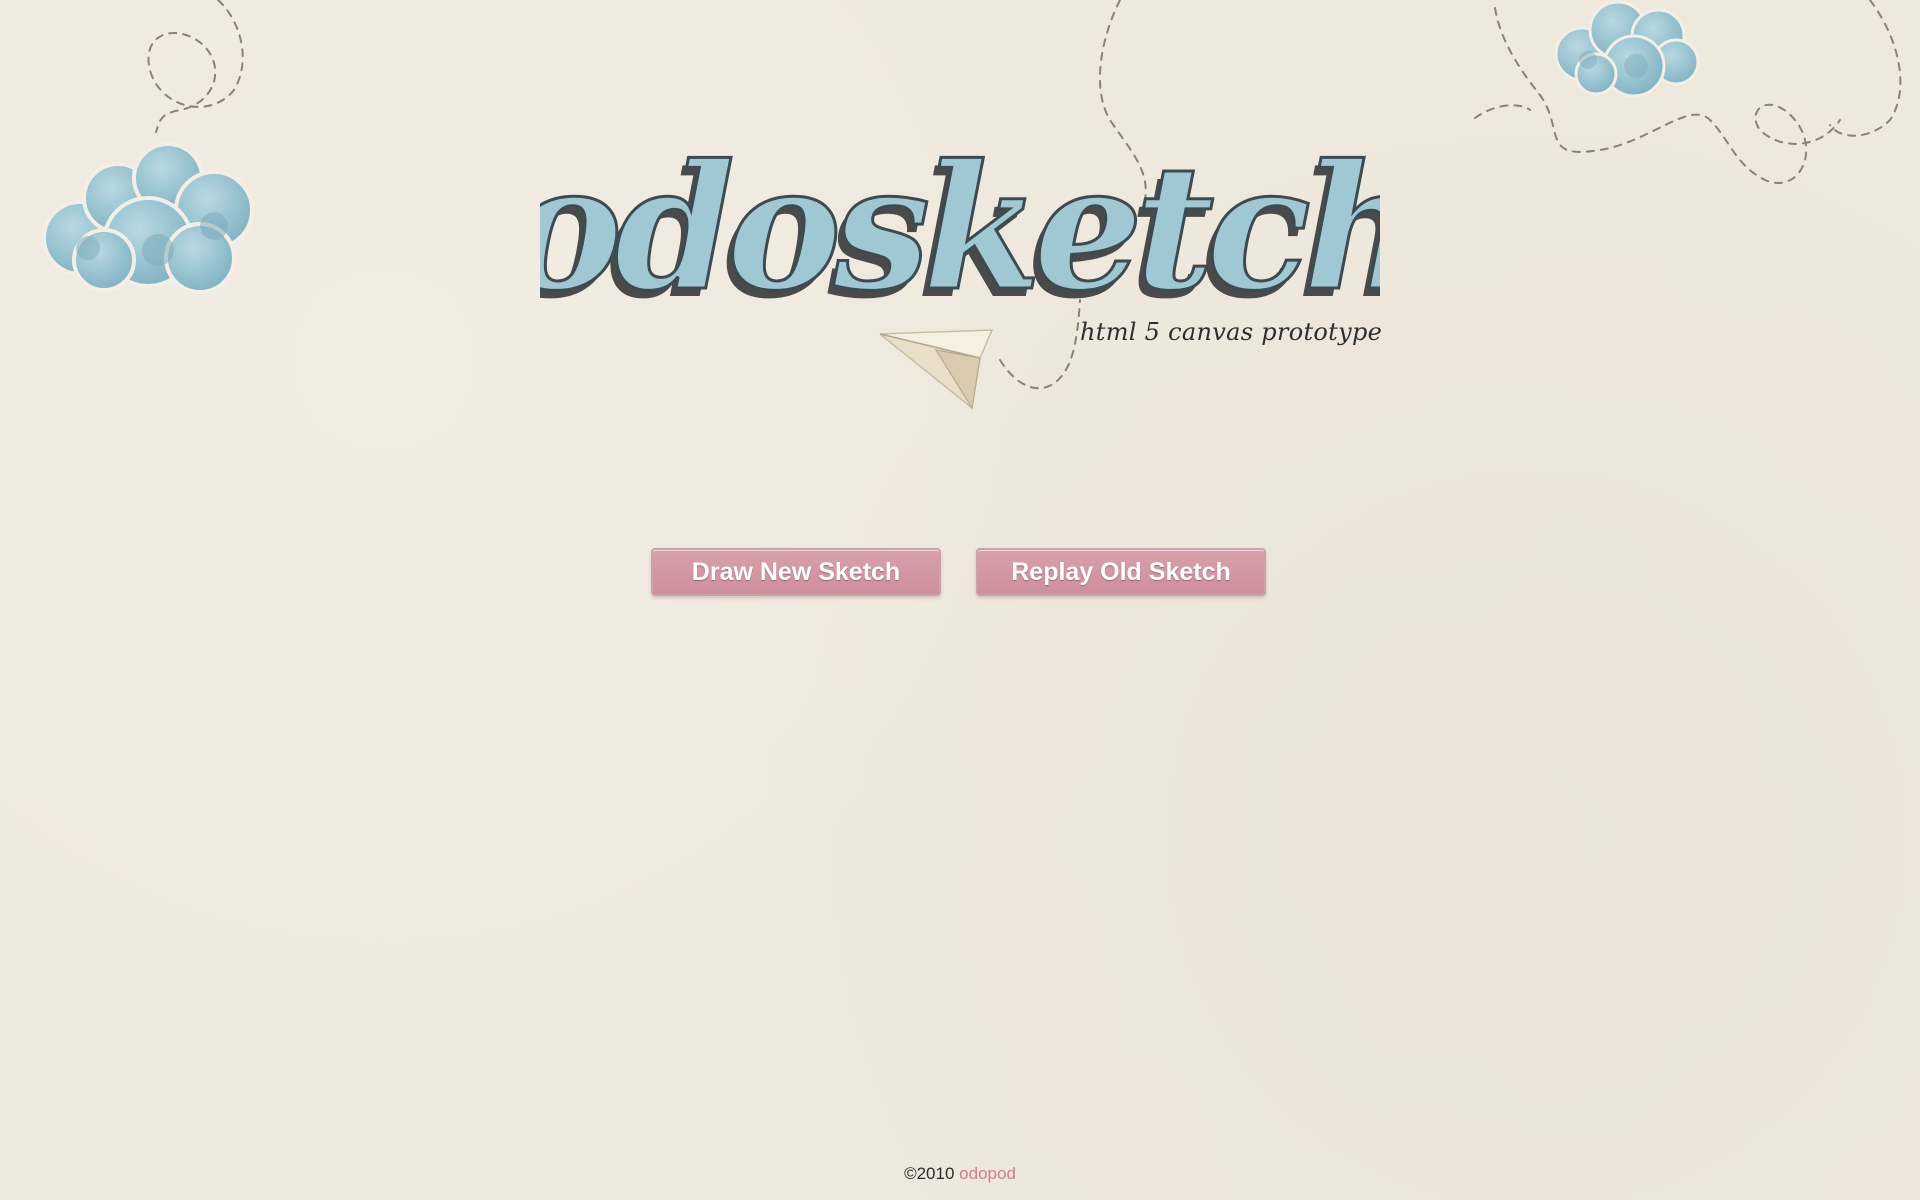 This screenshot has height=1200, width=1920. I want to click on draw-new-sketch-button: Draw New Sketch, so click(796, 572).